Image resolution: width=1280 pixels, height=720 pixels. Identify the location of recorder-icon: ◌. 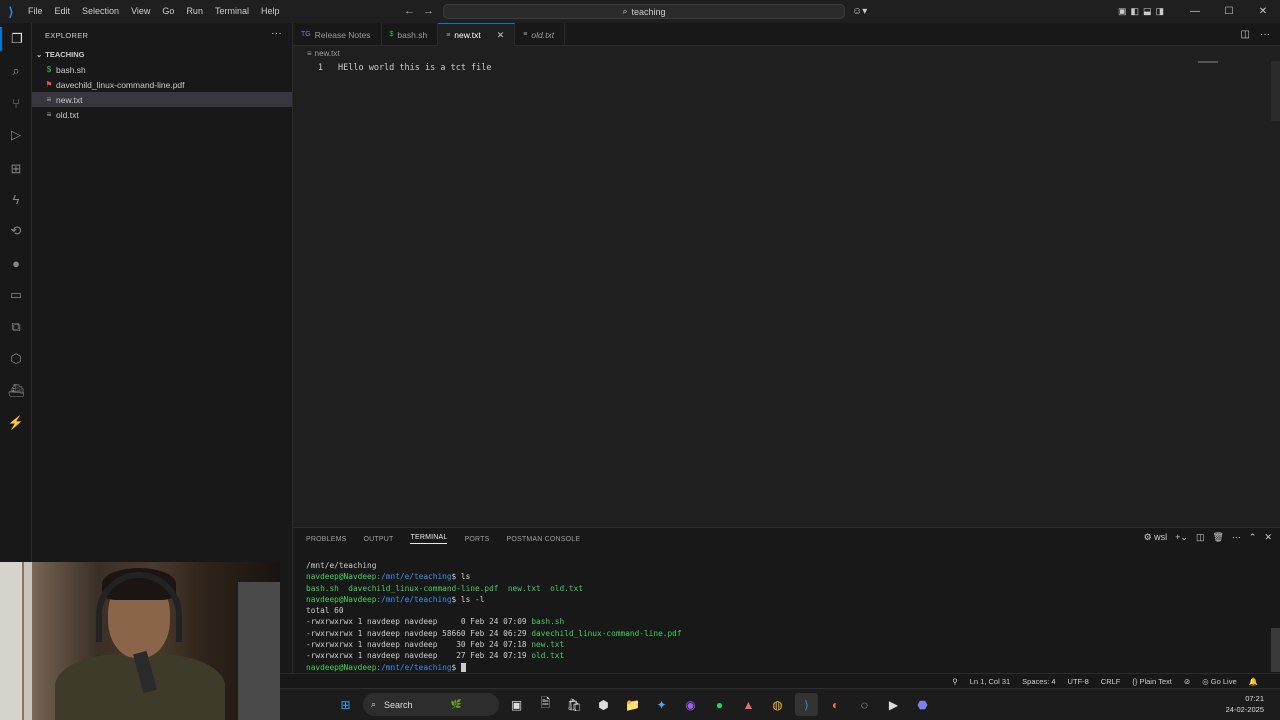
(864, 704).